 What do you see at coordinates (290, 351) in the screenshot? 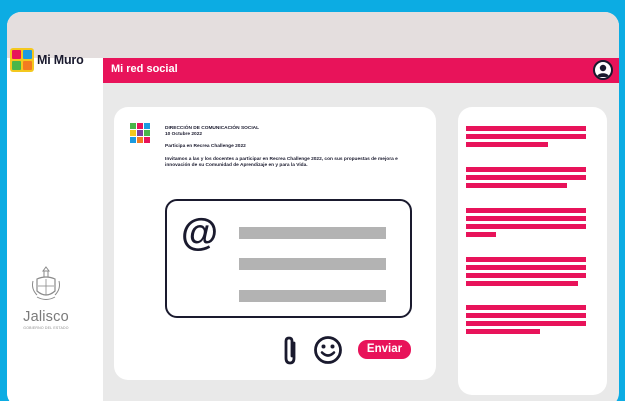
I see `paperclip-icon` at bounding box center [290, 351].